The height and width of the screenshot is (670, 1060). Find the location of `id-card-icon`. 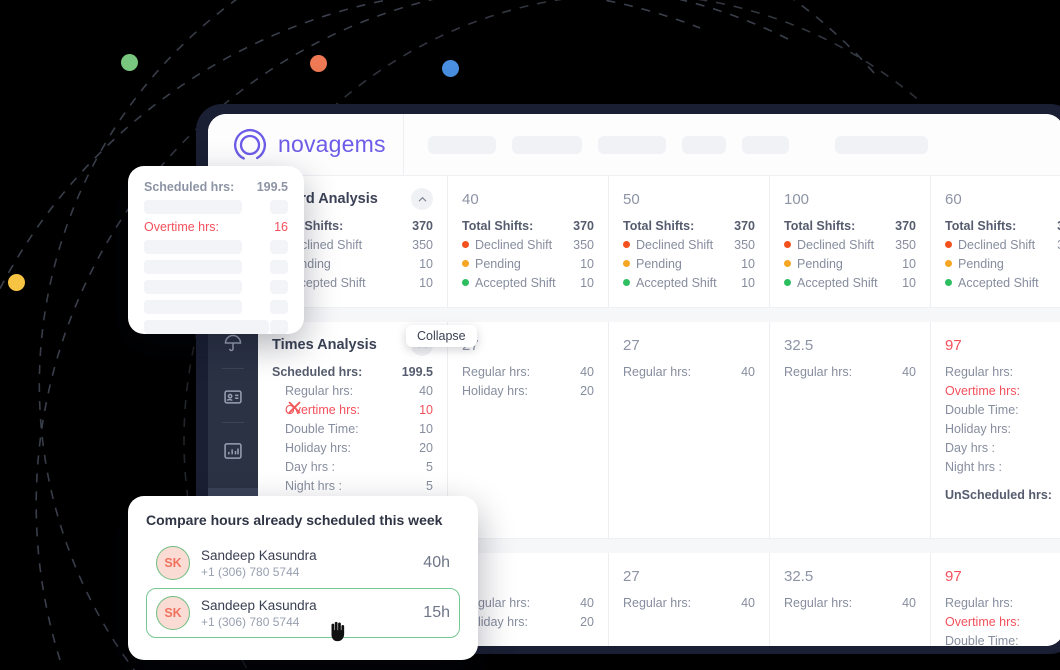

id-card-icon is located at coordinates (233, 397).